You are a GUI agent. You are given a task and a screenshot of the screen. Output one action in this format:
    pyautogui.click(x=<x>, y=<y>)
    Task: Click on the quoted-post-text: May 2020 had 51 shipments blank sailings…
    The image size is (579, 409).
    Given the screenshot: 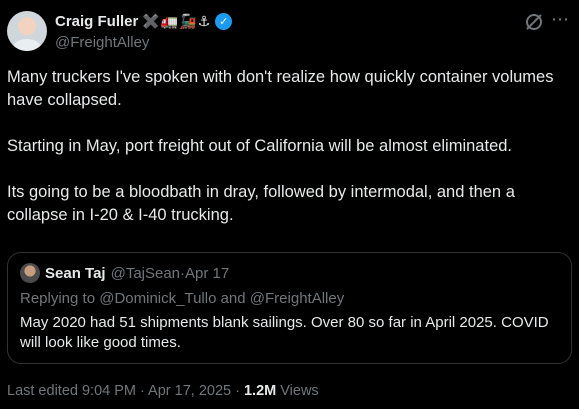 What is the action you would take?
    pyautogui.click(x=284, y=332)
    